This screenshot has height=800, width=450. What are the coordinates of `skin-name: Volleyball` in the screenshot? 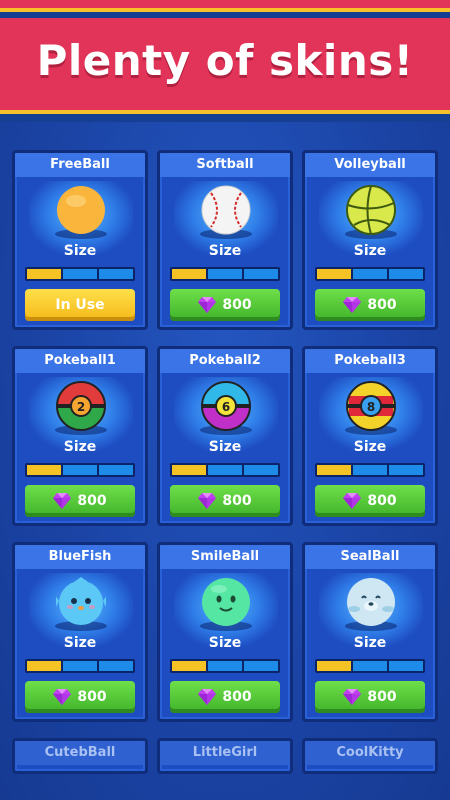 It's located at (370, 164).